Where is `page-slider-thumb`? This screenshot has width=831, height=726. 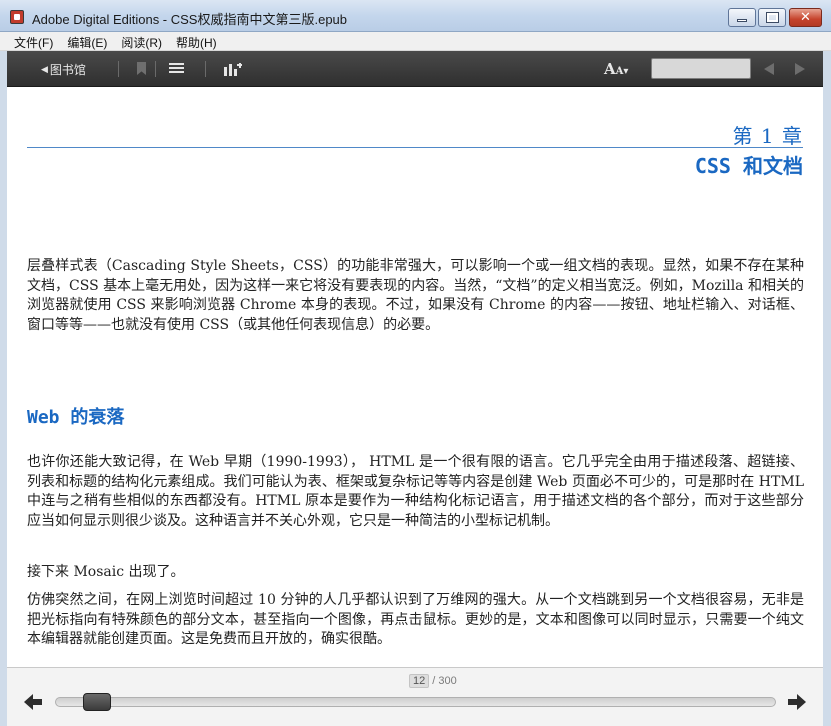
page-slider-thumb is located at coordinates (96, 702).